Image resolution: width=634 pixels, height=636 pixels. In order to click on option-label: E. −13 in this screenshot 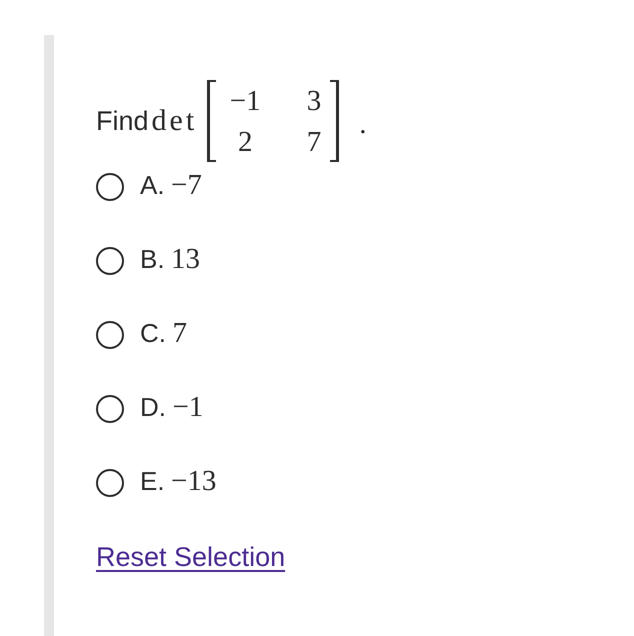, I will do `click(178, 481)`.